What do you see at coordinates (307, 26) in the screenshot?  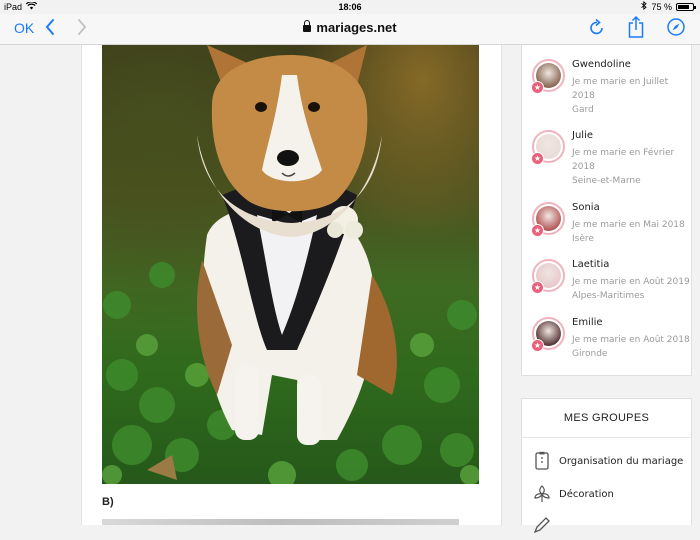 I see `lock-icon` at bounding box center [307, 26].